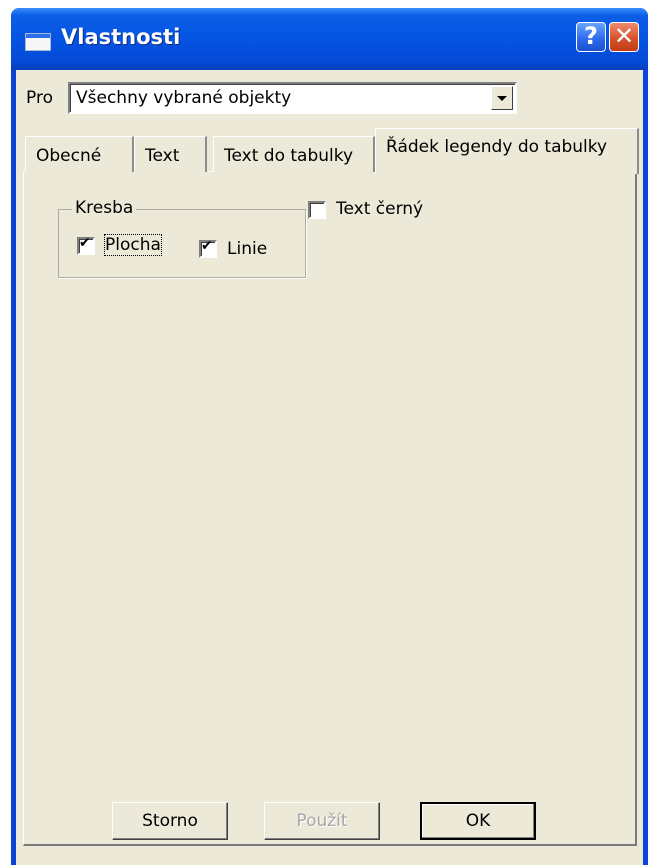 Image resolution: width=649 pixels, height=865 pixels. What do you see at coordinates (329, 39) in the screenshot?
I see `title-bar: Vlastnosti ? ✕` at bounding box center [329, 39].